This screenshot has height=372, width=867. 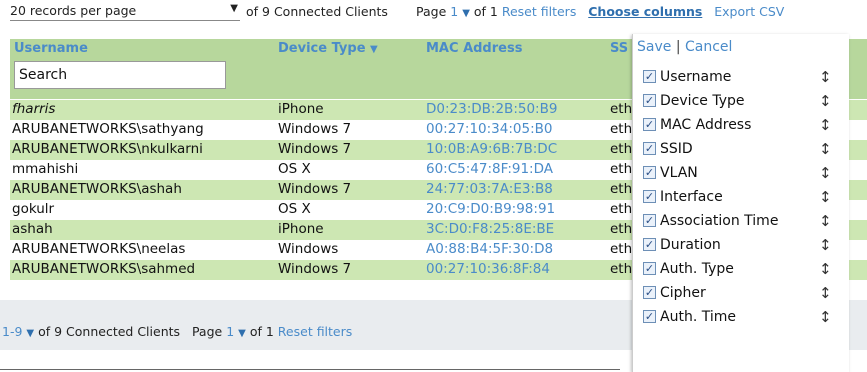 I want to click on cell-mac-address: D0:23:DB:2B:50:B9, so click(x=491, y=109).